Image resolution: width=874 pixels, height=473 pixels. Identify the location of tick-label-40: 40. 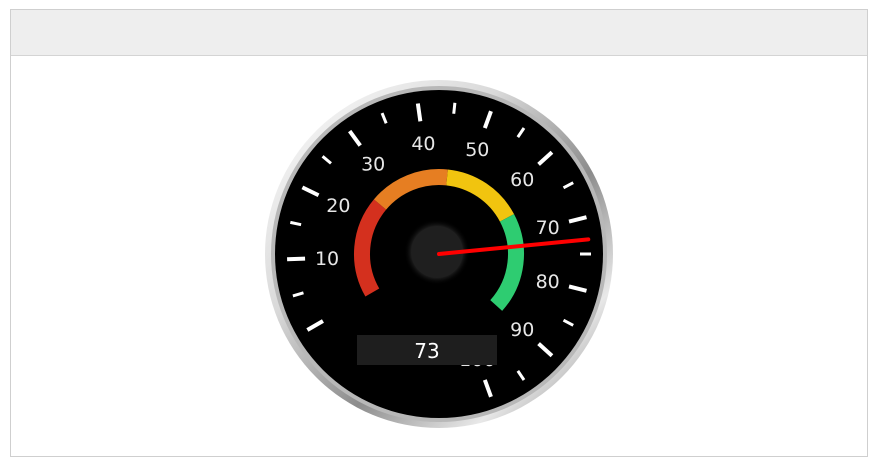
(423, 144).